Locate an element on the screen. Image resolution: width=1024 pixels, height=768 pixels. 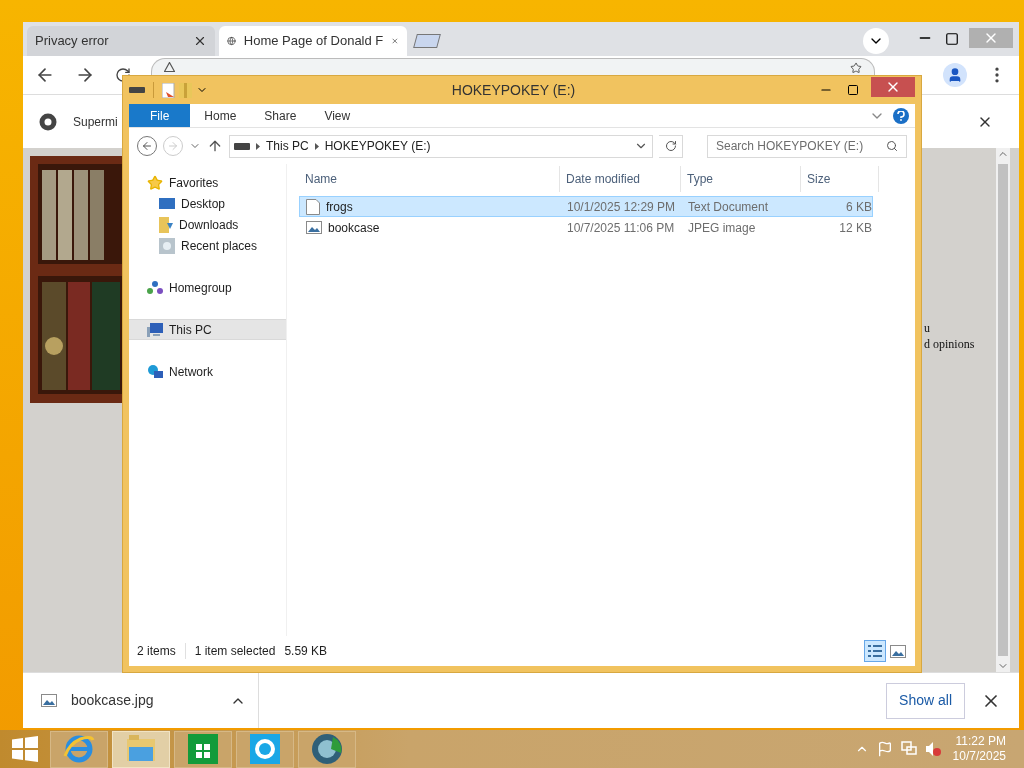
sphere-icon is located at coordinates (327, 749).